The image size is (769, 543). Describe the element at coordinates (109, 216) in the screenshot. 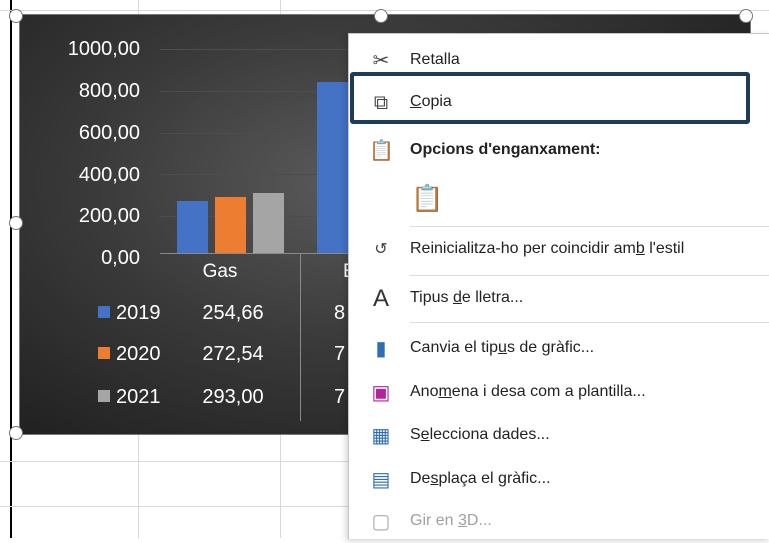

I see `y-tick-label: 200,00` at that location.